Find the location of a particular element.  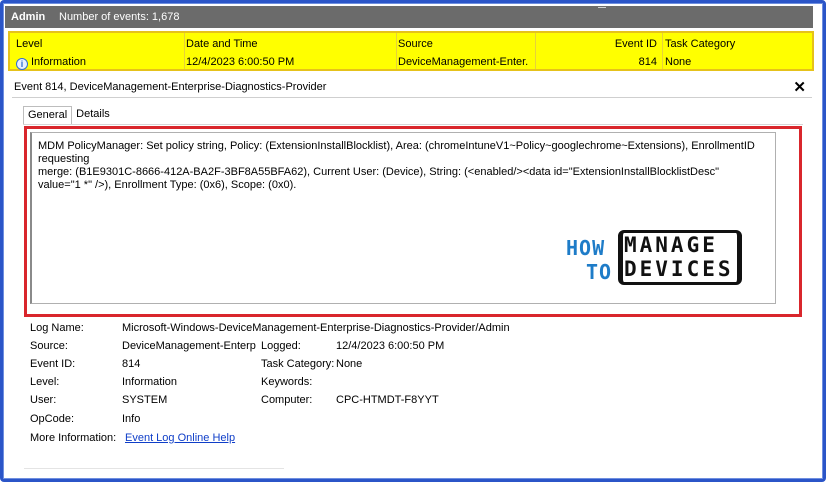

column-header-level: Level is located at coordinates (98, 44).